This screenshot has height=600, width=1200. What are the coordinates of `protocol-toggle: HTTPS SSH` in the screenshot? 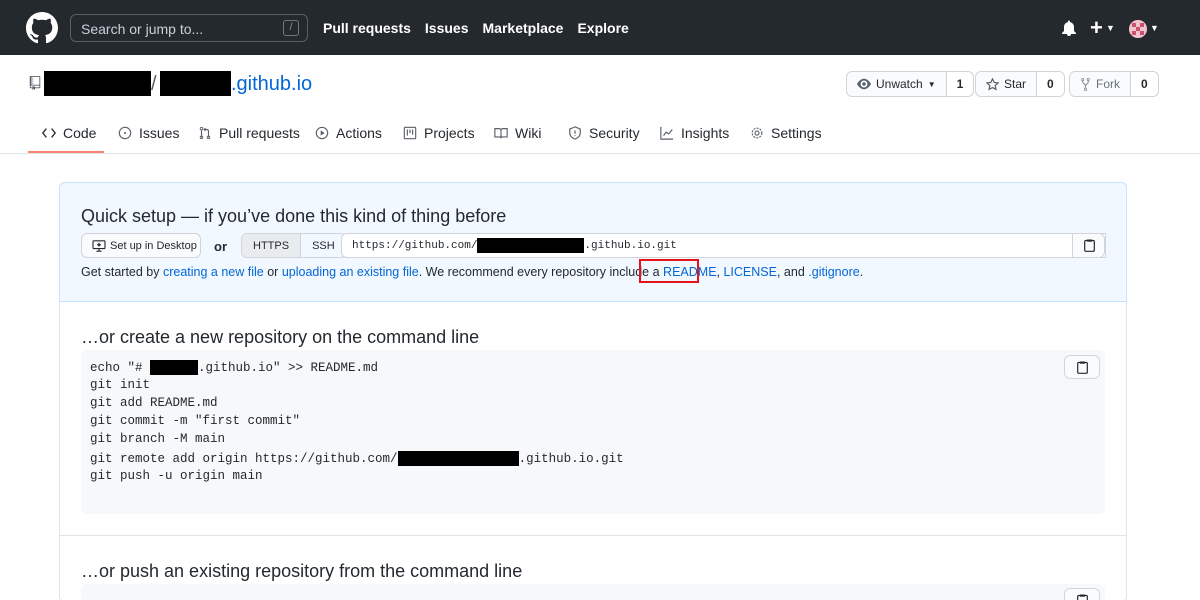 It's located at (294, 245).